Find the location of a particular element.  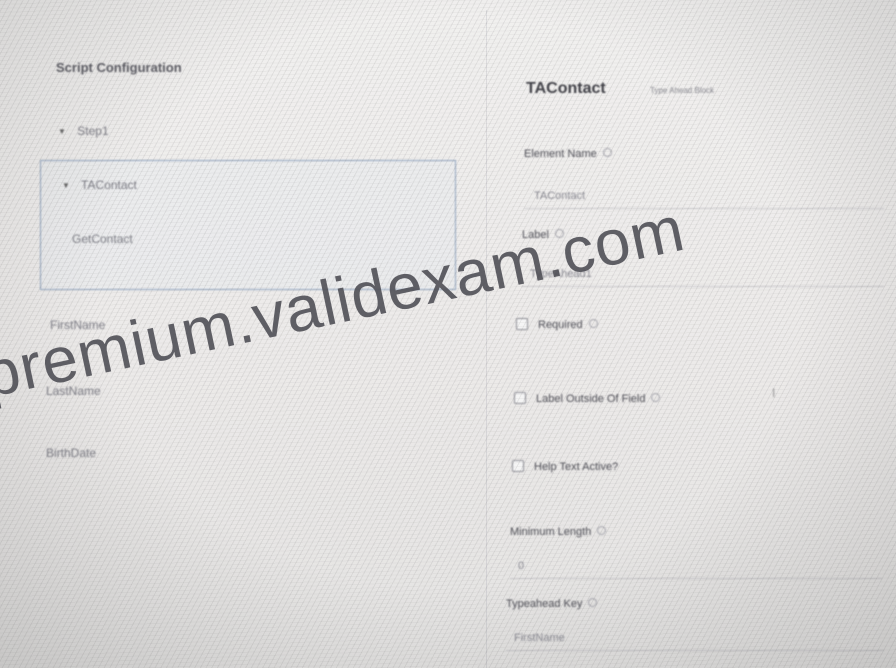

tree-item-label: BirthDate is located at coordinates (71, 453).